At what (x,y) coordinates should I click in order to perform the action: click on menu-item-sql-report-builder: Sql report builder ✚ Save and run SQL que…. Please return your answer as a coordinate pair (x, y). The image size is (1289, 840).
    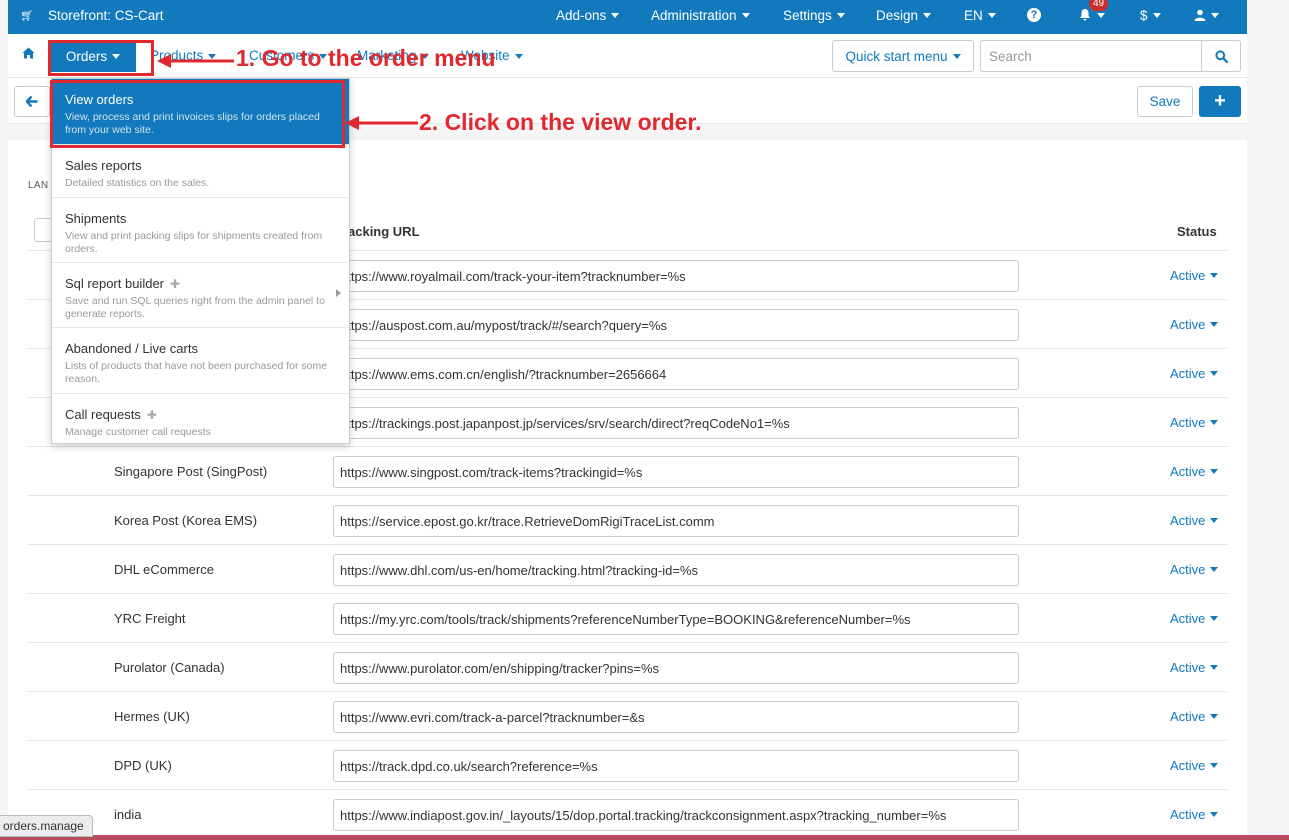
    Looking at the image, I should click on (200, 295).